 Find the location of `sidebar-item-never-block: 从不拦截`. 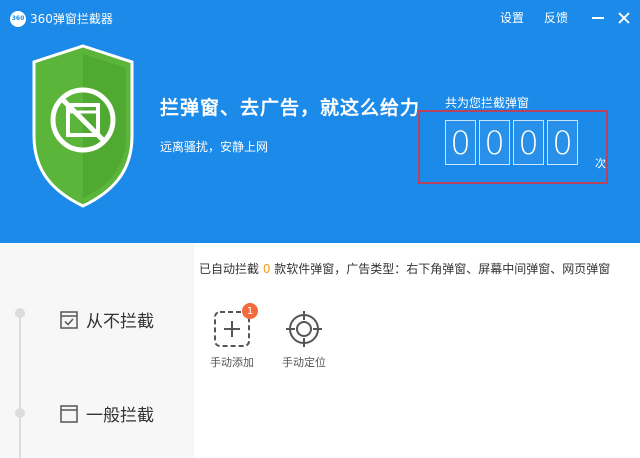

sidebar-item-never-block: 从不拦截 is located at coordinates (107, 319).